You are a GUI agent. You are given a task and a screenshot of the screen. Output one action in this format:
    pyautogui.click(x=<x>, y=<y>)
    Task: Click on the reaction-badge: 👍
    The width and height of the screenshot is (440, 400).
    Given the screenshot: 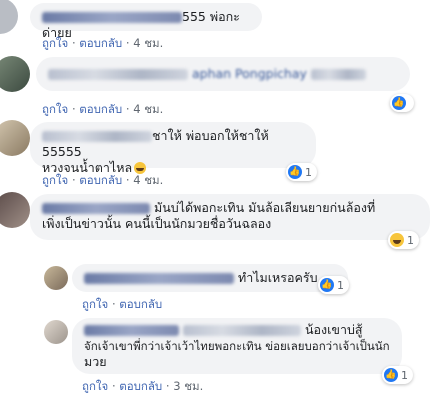 What is the action you would take?
    pyautogui.click(x=402, y=103)
    